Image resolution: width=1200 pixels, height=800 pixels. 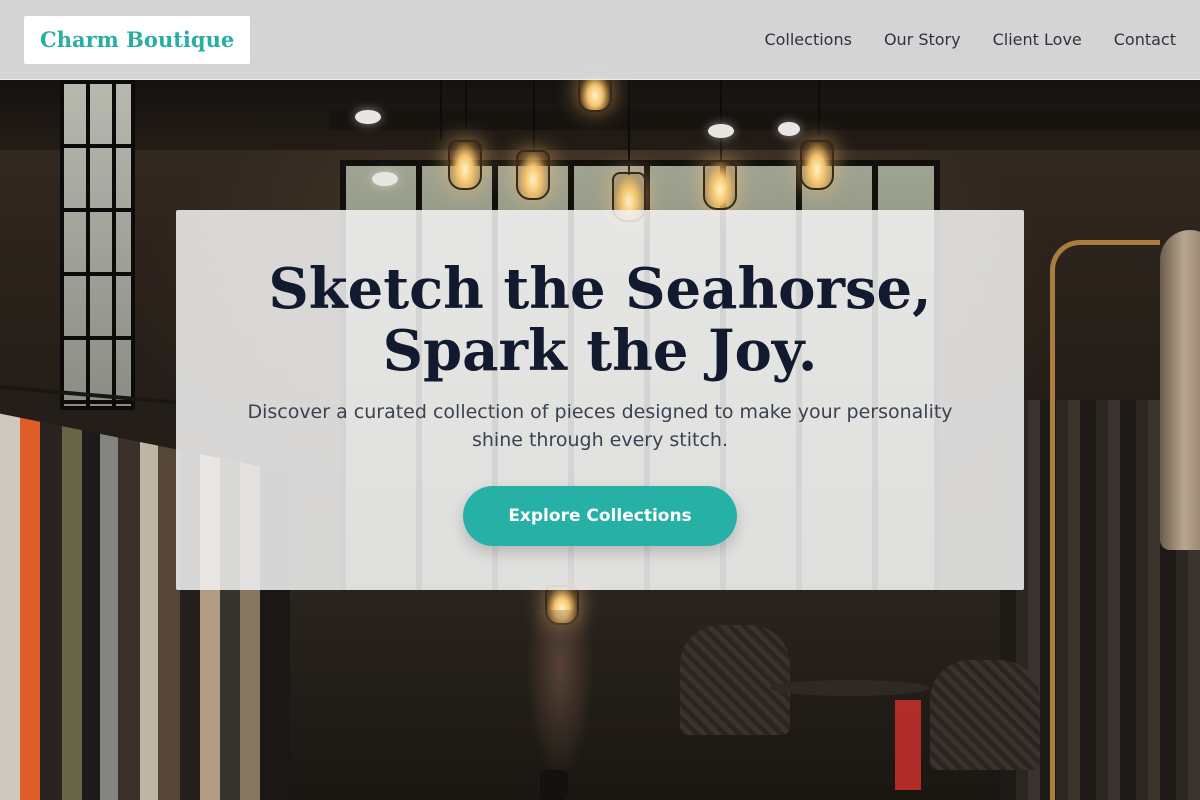 I want to click on brass-display-frame, so click(x=1105, y=520).